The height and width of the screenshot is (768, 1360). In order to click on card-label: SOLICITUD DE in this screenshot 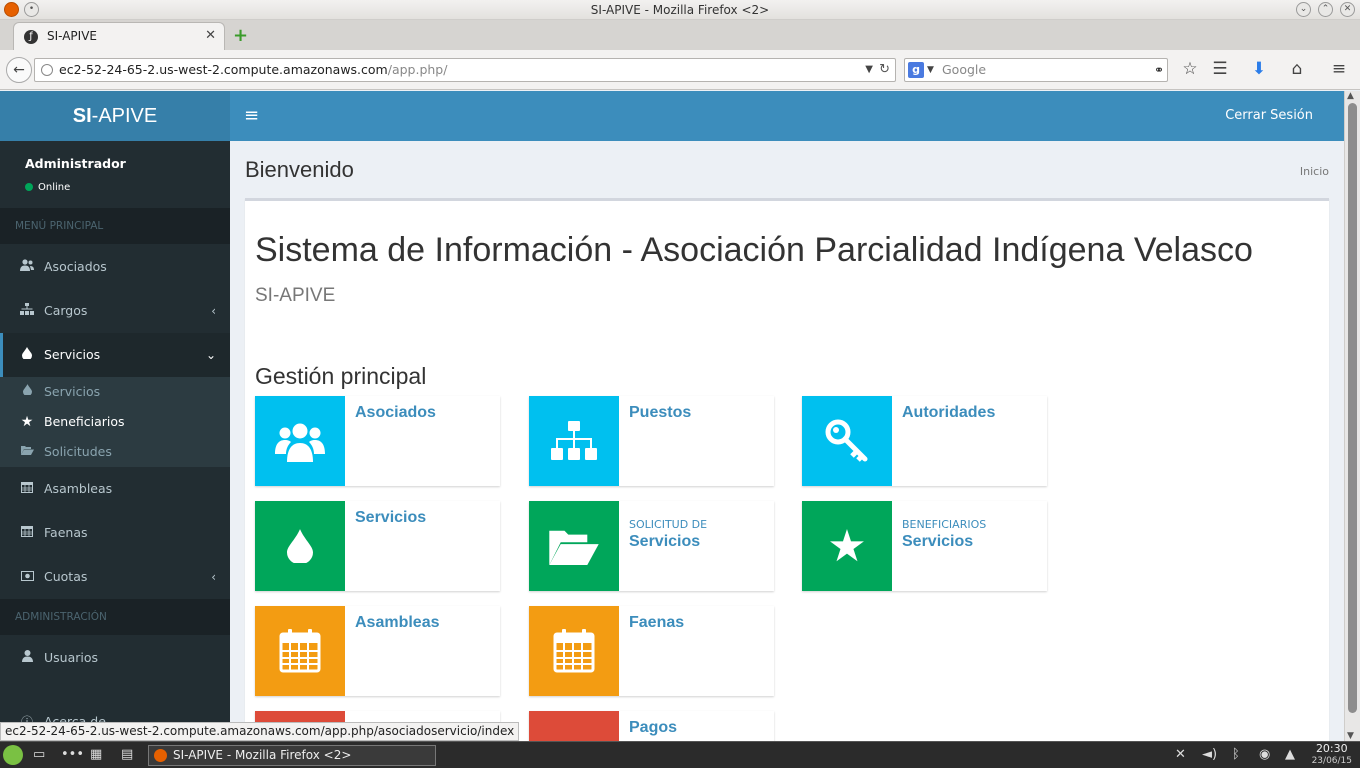, I will do `click(668, 524)`.